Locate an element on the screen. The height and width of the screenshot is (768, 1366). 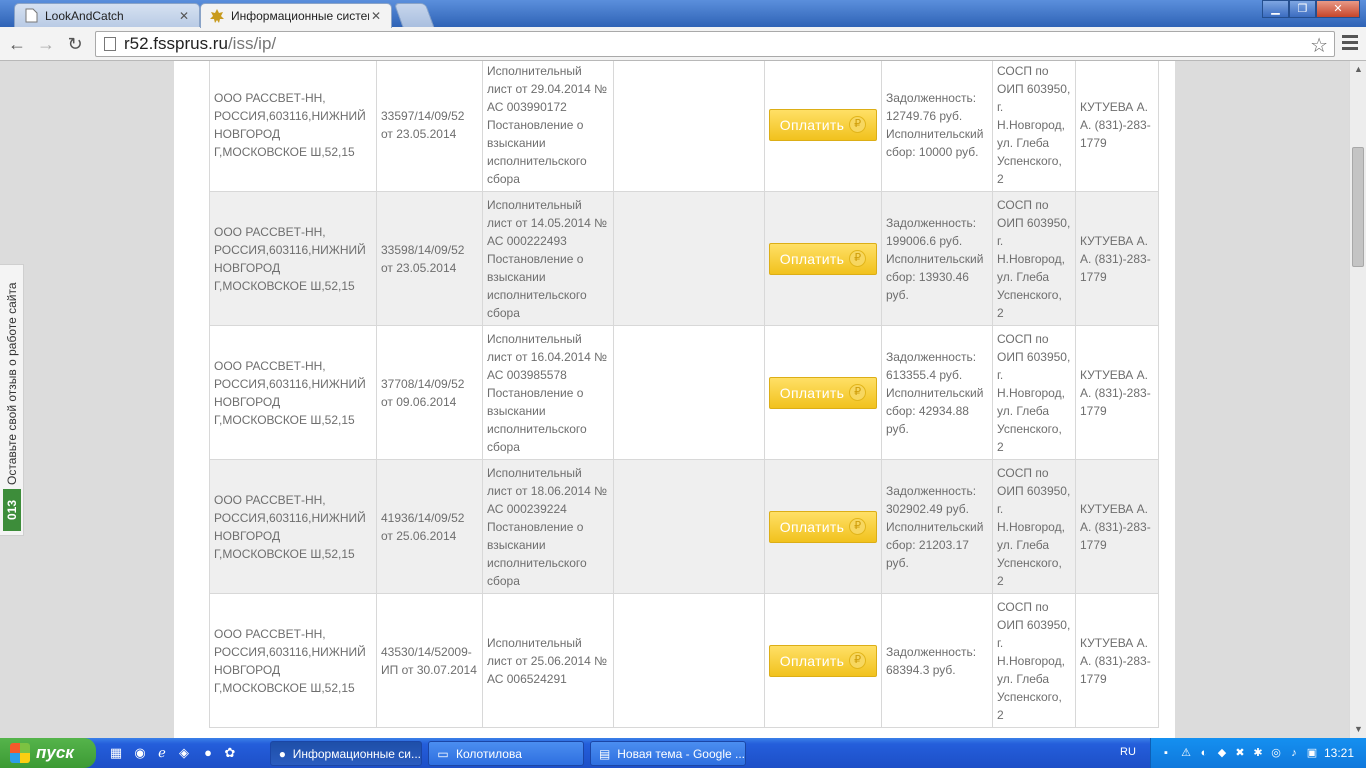
network-icon: ◐ is located at coordinates (1204, 753).